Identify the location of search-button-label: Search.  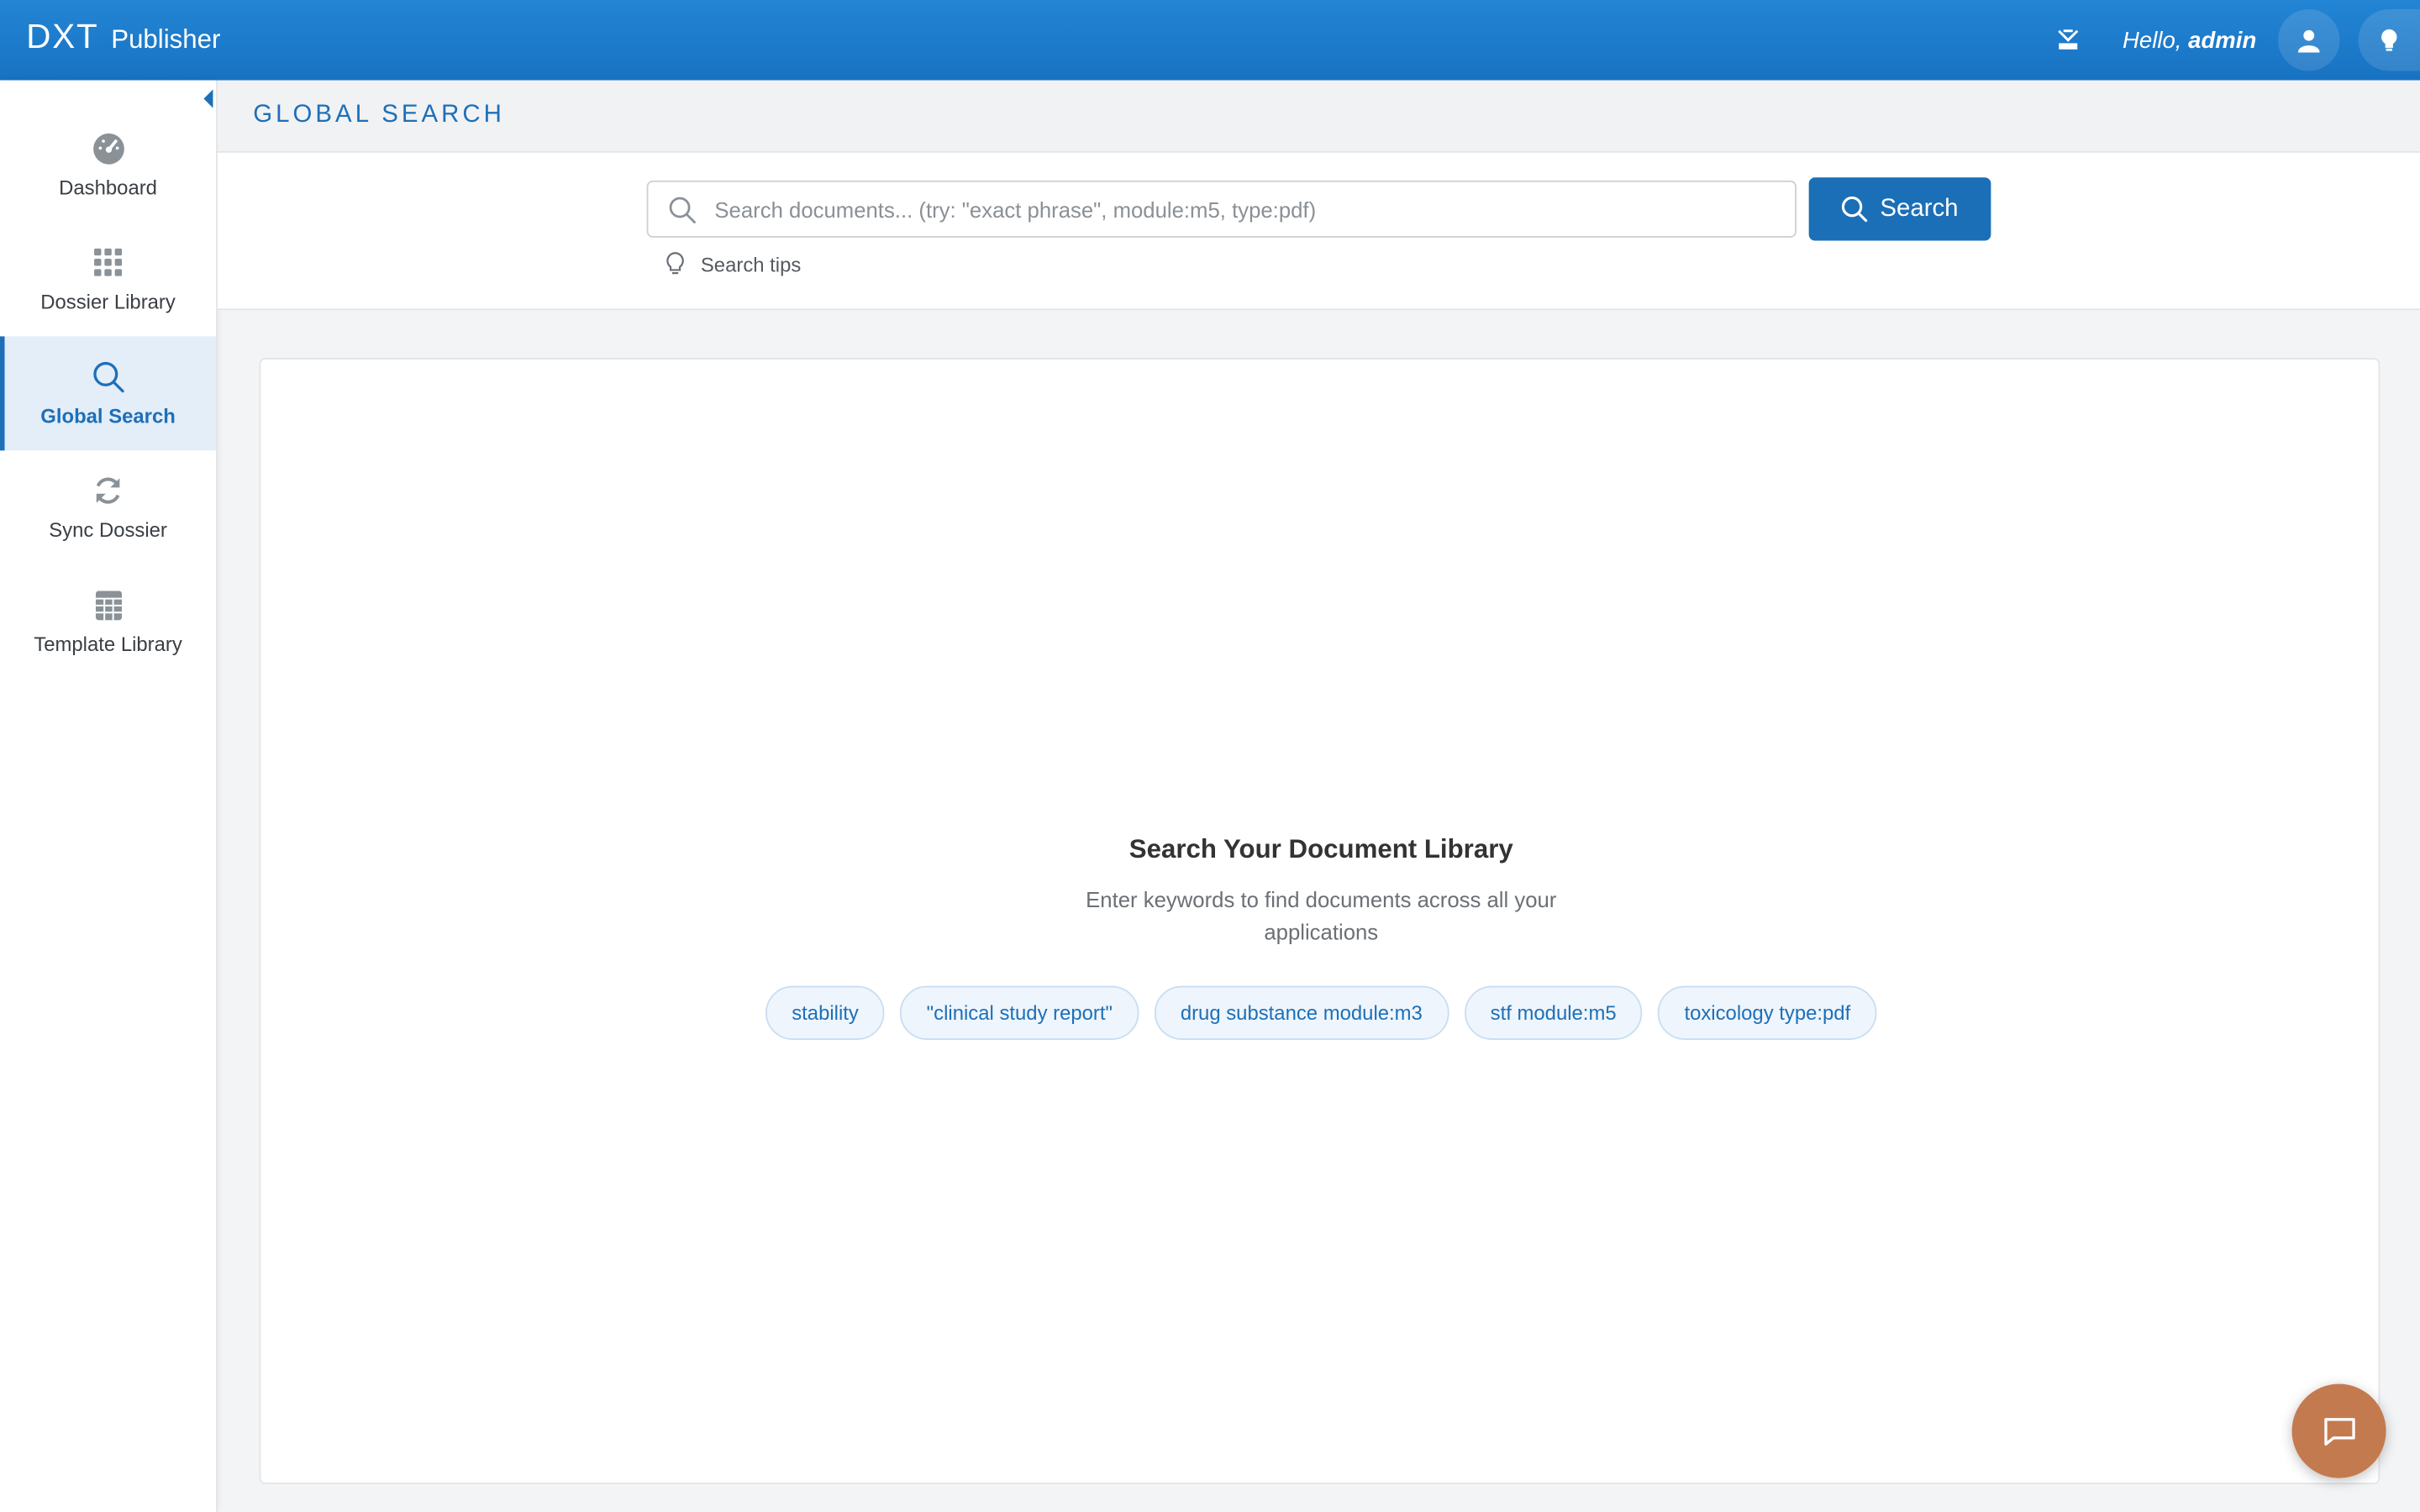
(1920, 208).